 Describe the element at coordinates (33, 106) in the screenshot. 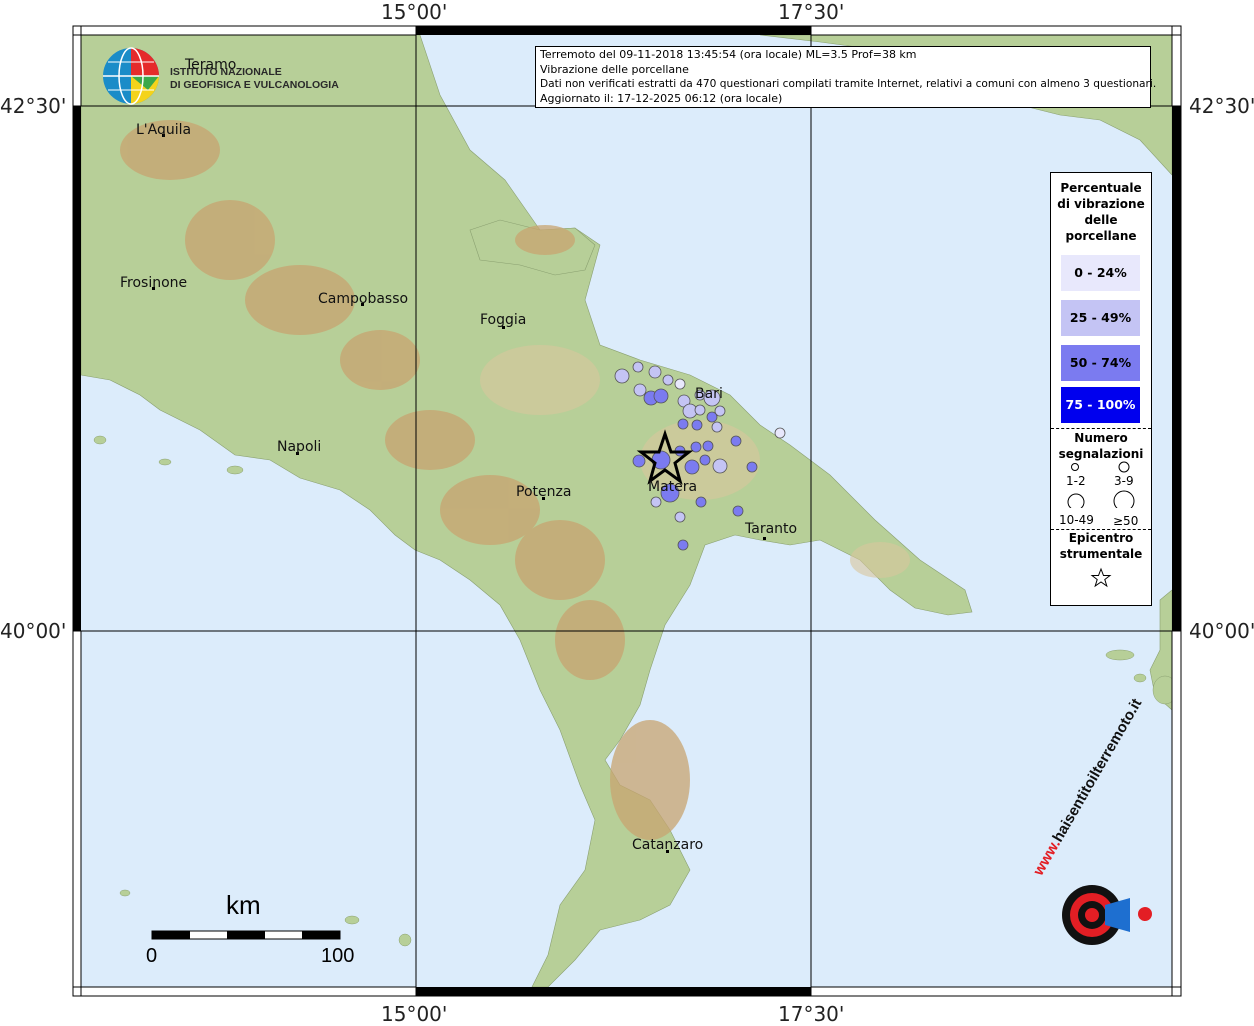

I see `lat-label-left-1: 42°30'` at that location.